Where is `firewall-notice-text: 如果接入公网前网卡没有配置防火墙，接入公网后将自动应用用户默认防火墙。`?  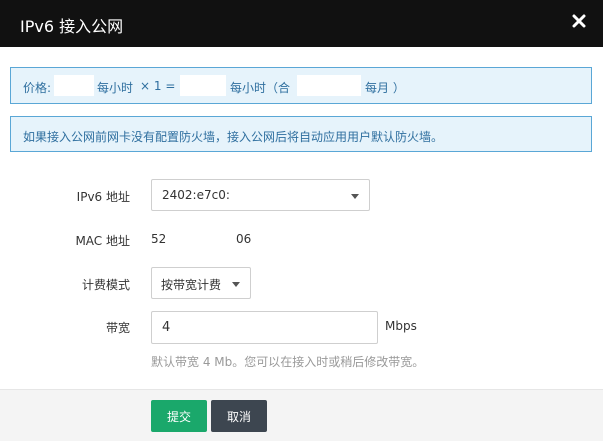
firewall-notice-text: 如果接入公网前网卡没有配置防火墙，接入公网后将自动应用用户默认防火墙。 is located at coordinates (233, 137).